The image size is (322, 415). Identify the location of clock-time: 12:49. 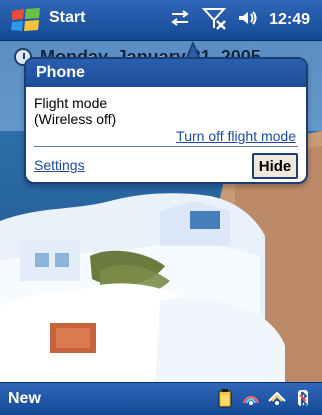
(289, 20).